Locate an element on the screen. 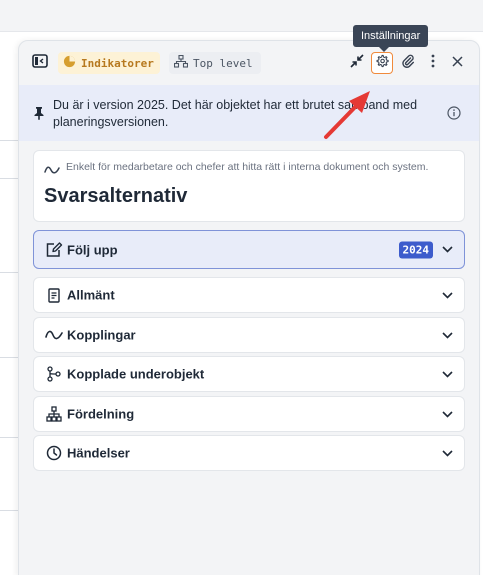 This screenshot has height=575, width=483. settings-tooltip: Inställningar is located at coordinates (391, 38).